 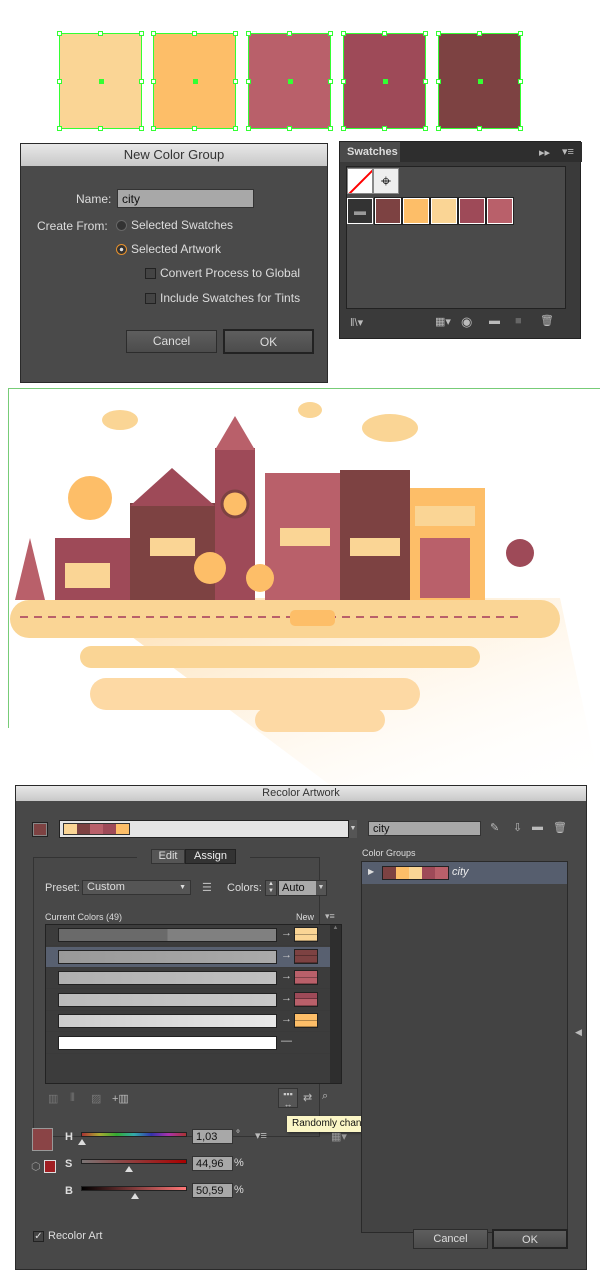 What do you see at coordinates (568, 151) in the screenshot?
I see `panel-menu-icon: ▾≡` at bounding box center [568, 151].